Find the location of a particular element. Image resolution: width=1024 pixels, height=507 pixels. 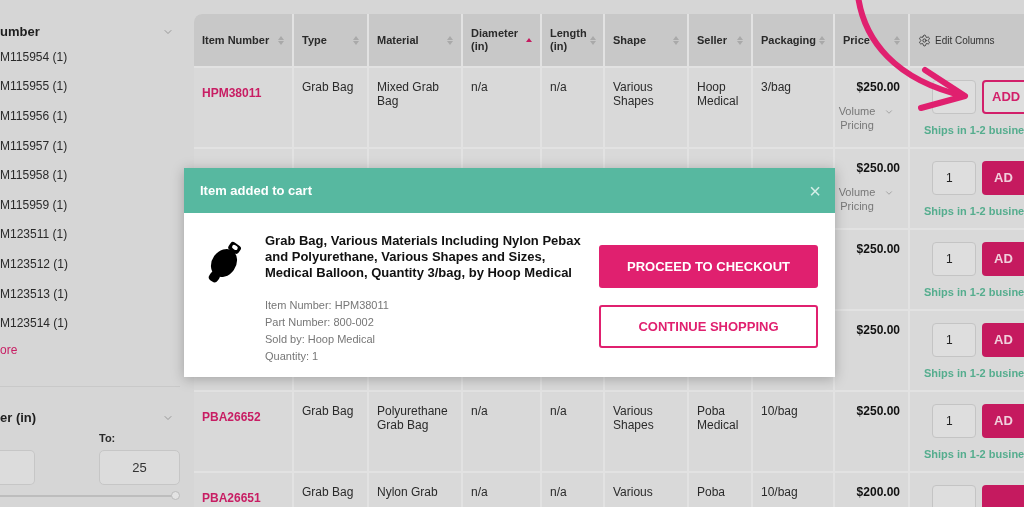

filter-heading: er (in) is located at coordinates (18, 418).